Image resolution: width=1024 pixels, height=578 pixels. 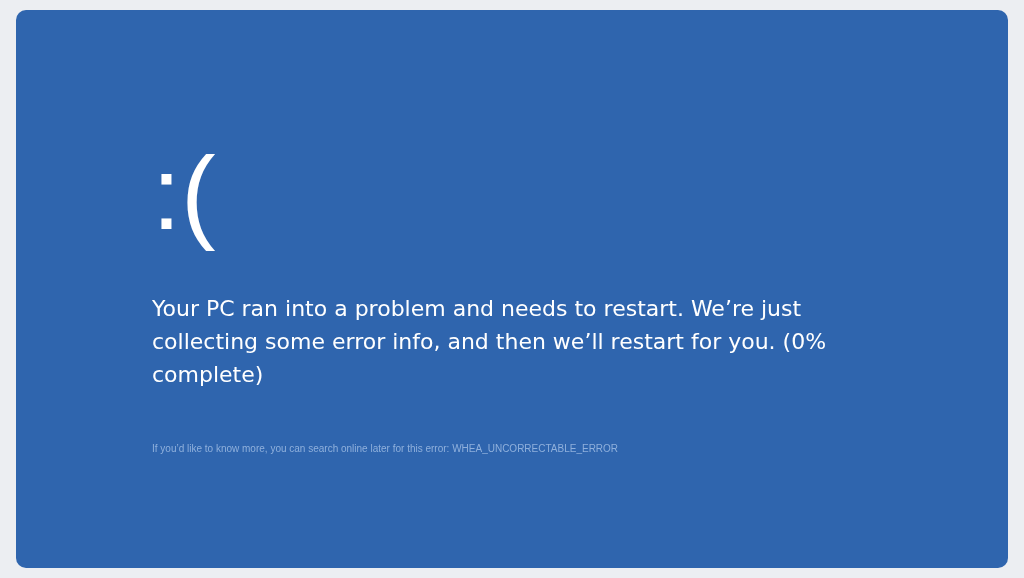 I want to click on error-hint: If you’d like to know more, you can search online later for this error: WHEA_UNCORRECTABLE_ERROR, so click(x=386, y=448).